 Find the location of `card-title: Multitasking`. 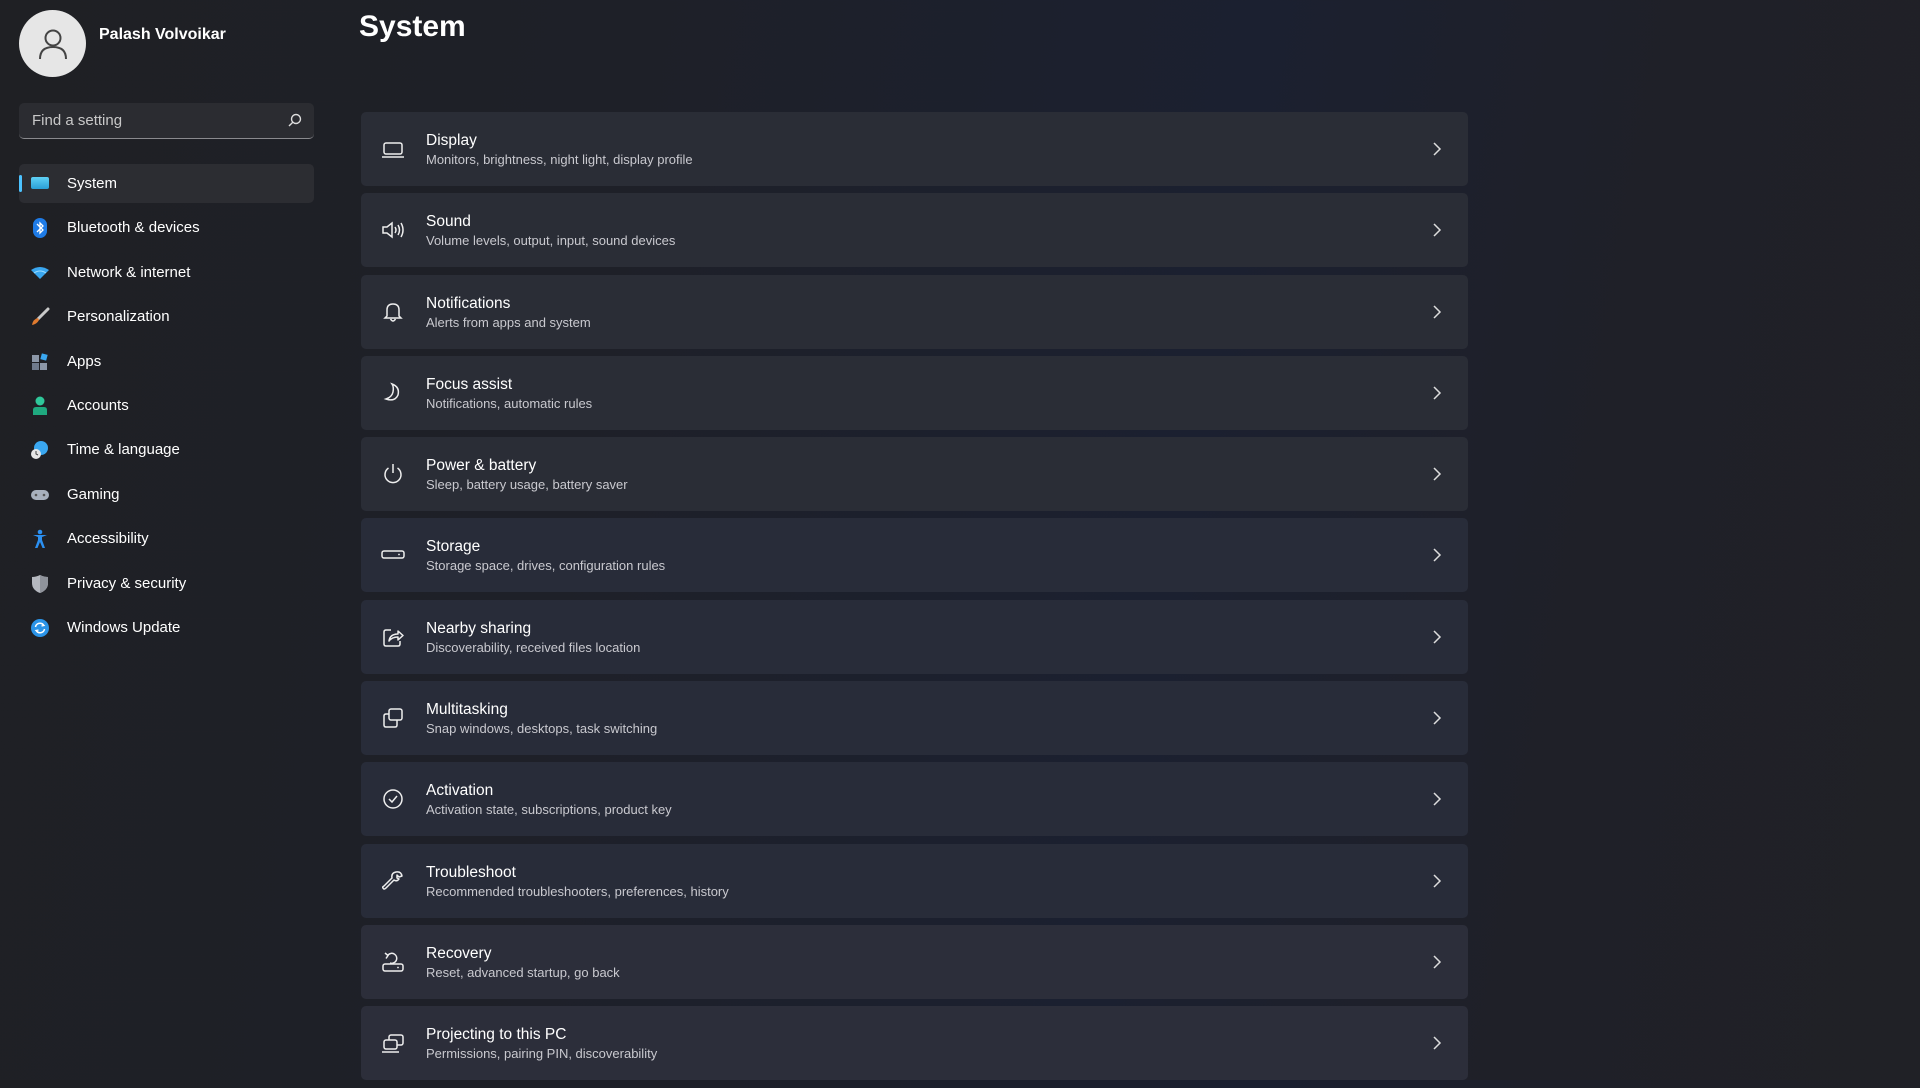

card-title: Multitasking is located at coordinates (467, 710).